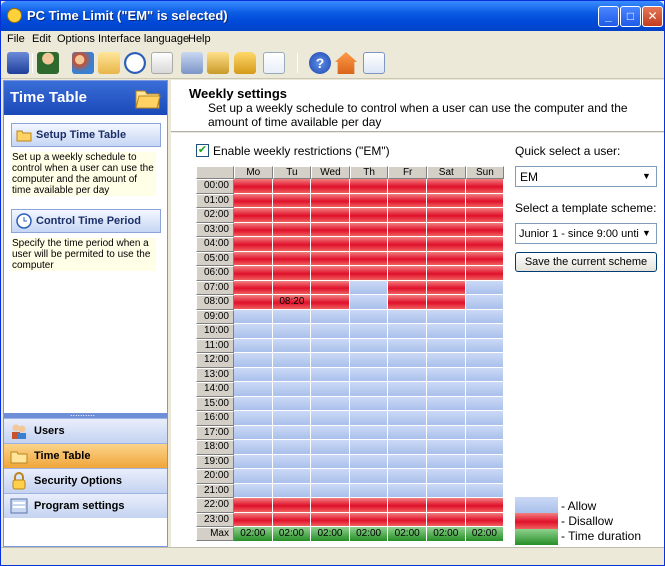 This screenshot has width=665, height=566. What do you see at coordinates (586, 233) in the screenshot?
I see `template-scheme-select: Junior 1 - since 9:00 until ▼` at bounding box center [586, 233].